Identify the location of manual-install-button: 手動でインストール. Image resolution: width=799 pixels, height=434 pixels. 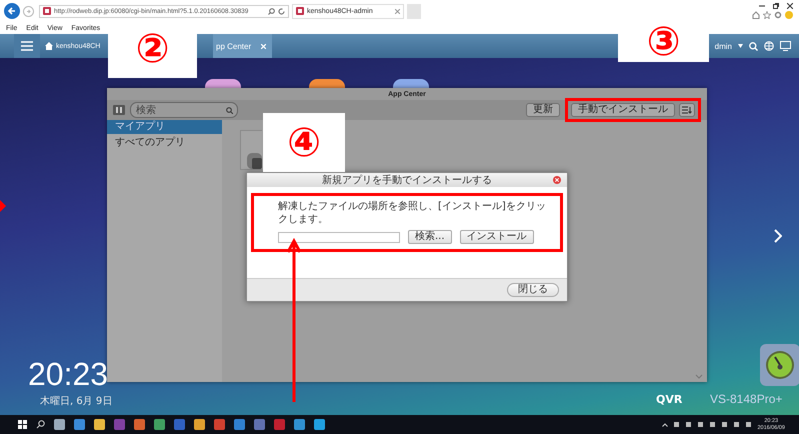
(623, 110).